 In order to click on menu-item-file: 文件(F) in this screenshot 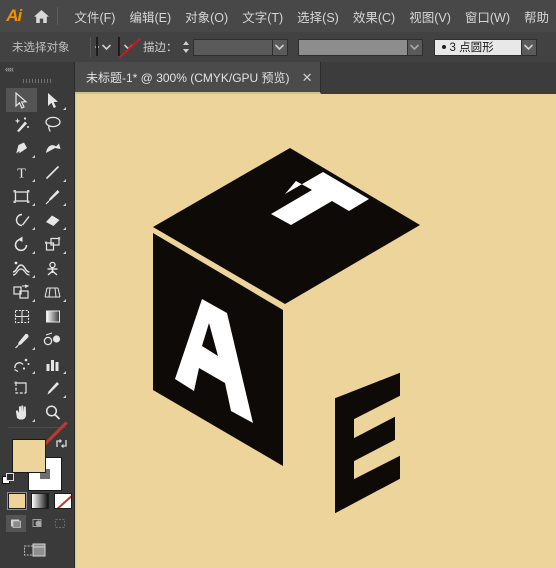, I will do `click(94, 16)`.